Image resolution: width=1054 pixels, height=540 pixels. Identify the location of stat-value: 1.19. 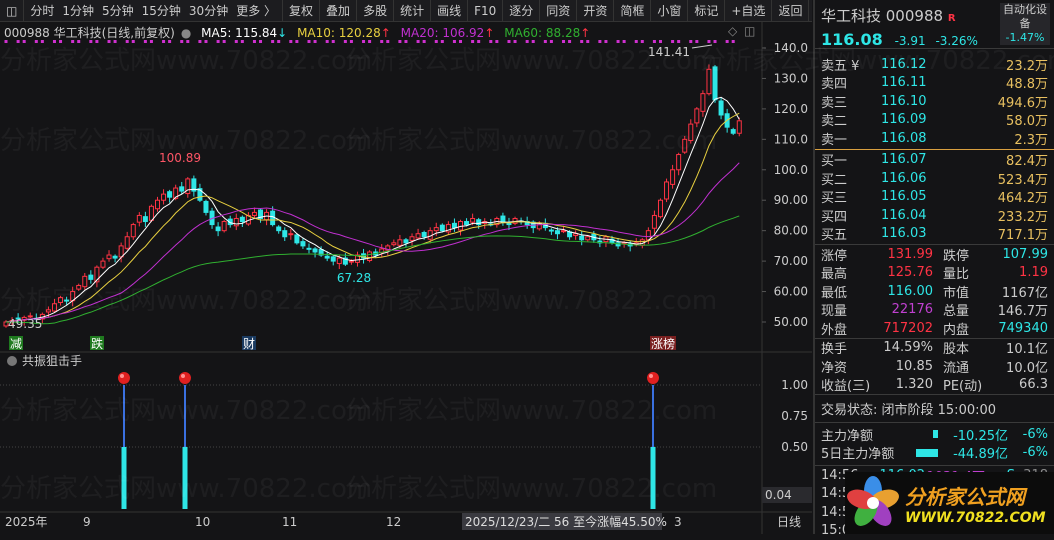
(1020, 272).